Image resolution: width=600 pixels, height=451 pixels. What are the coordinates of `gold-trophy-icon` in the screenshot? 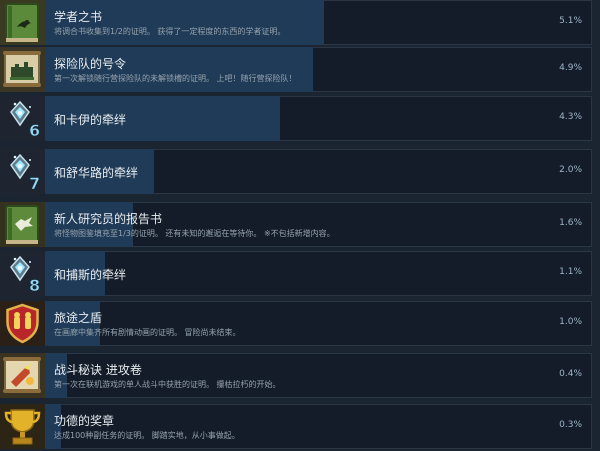 It's located at (22, 426).